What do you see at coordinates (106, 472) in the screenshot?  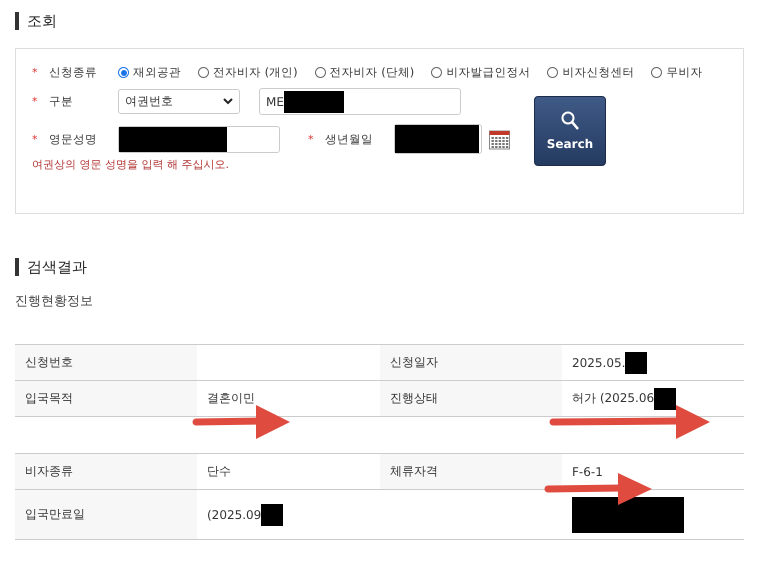 I see `table-header-cell: 비자종류` at bounding box center [106, 472].